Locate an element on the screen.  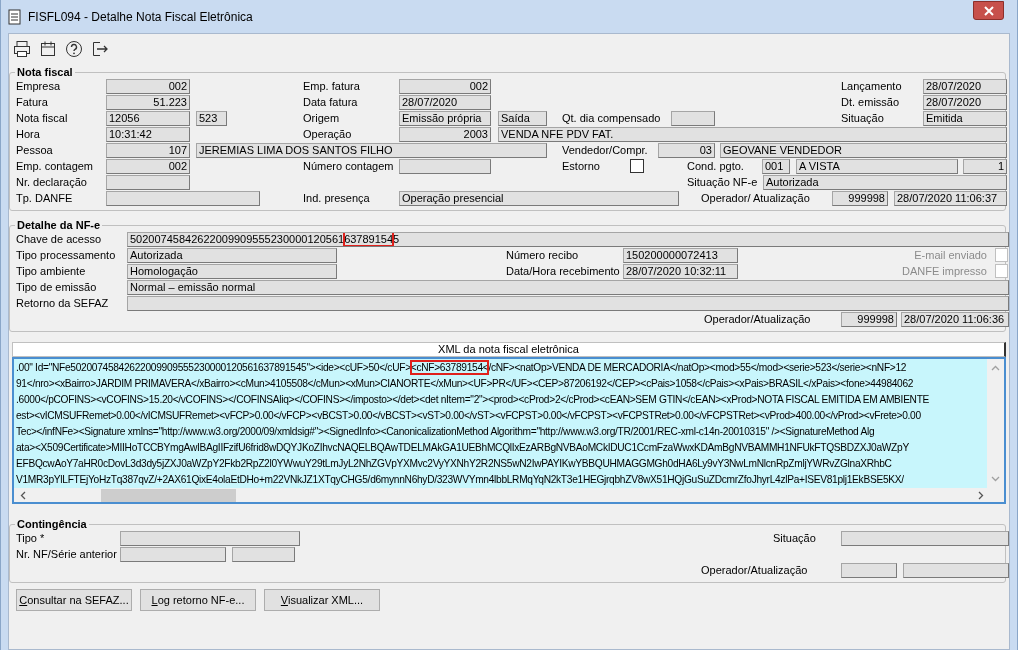
field-label: Tipo * is located at coordinates (31, 538).